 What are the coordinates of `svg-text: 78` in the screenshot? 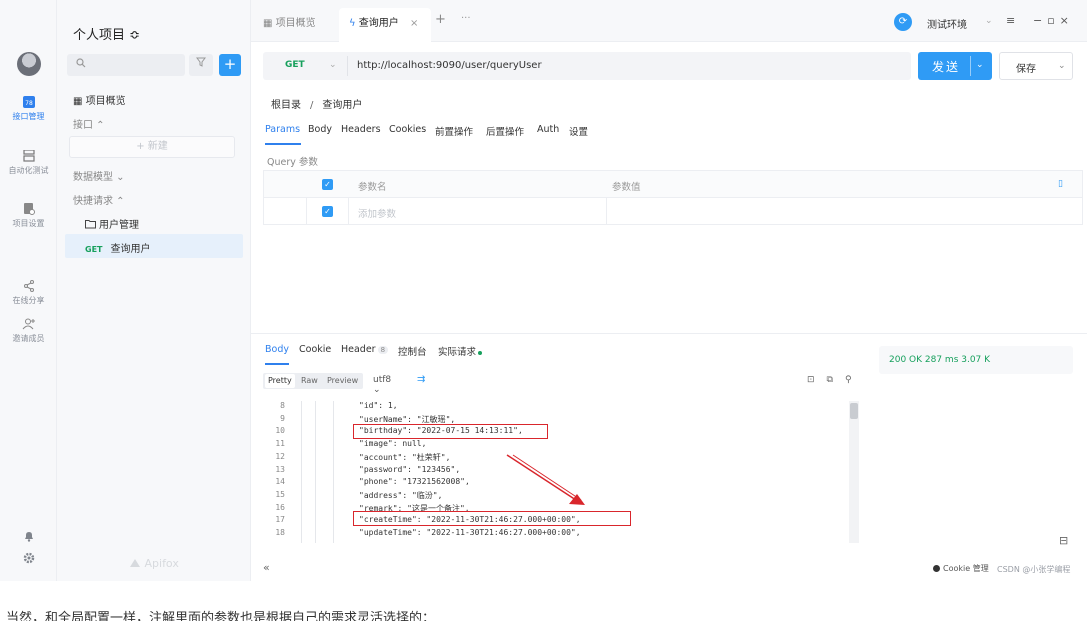 It's located at (29, 103).